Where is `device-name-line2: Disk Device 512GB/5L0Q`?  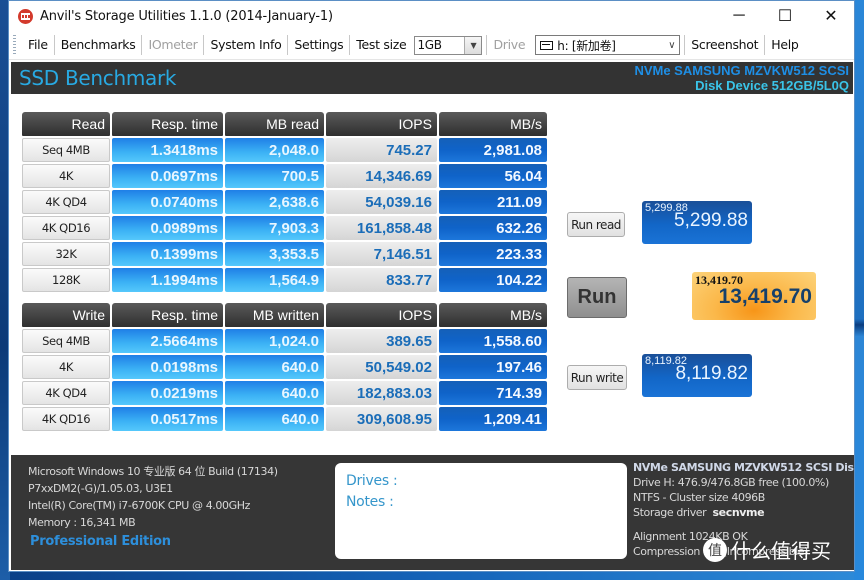 device-name-line2: Disk Device 512GB/5L0Q is located at coordinates (772, 85).